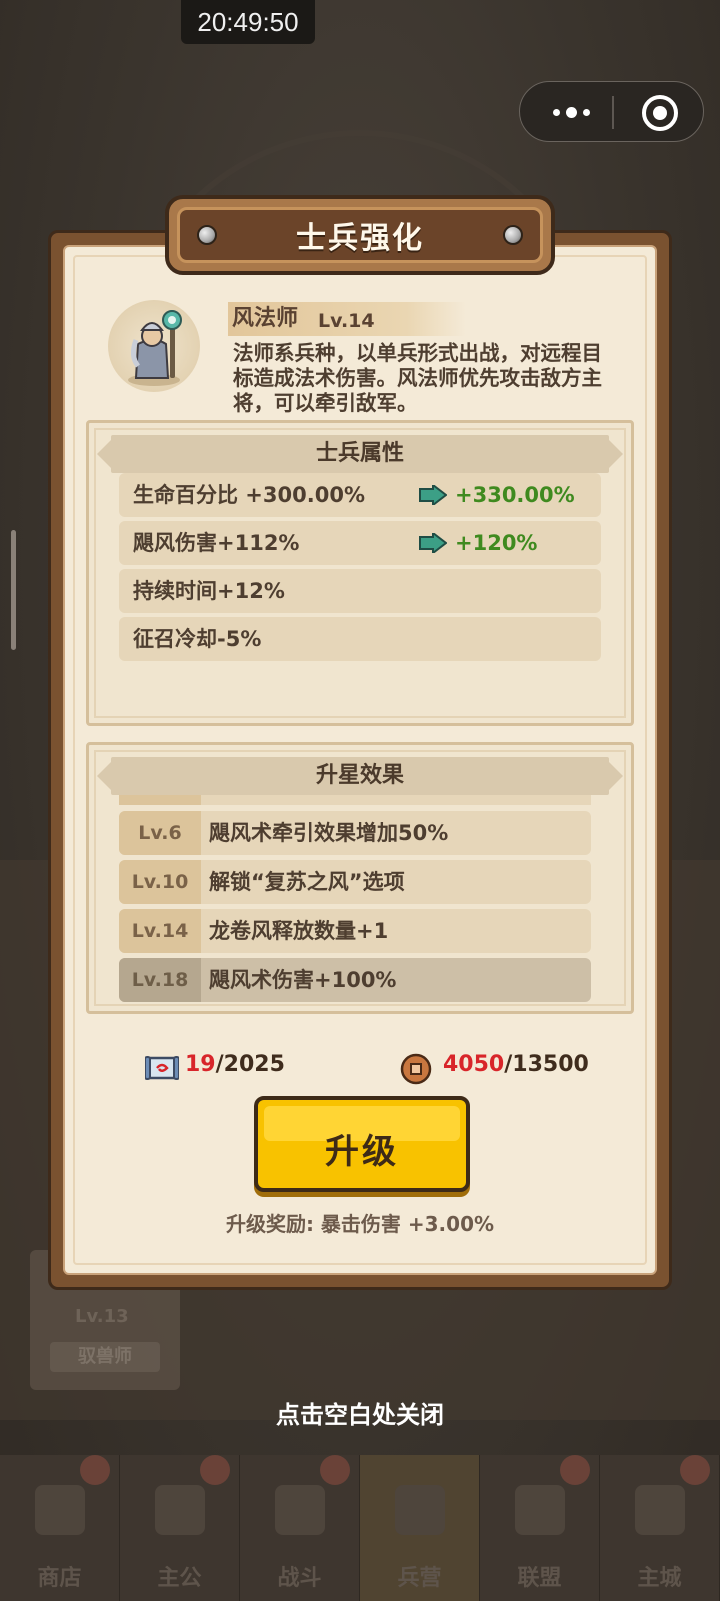 Image resolution: width=720 pixels, height=1601 pixels. Describe the element at coordinates (249, 495) in the screenshot. I see `attribute-label: 生命百分比 +300.00%` at that location.